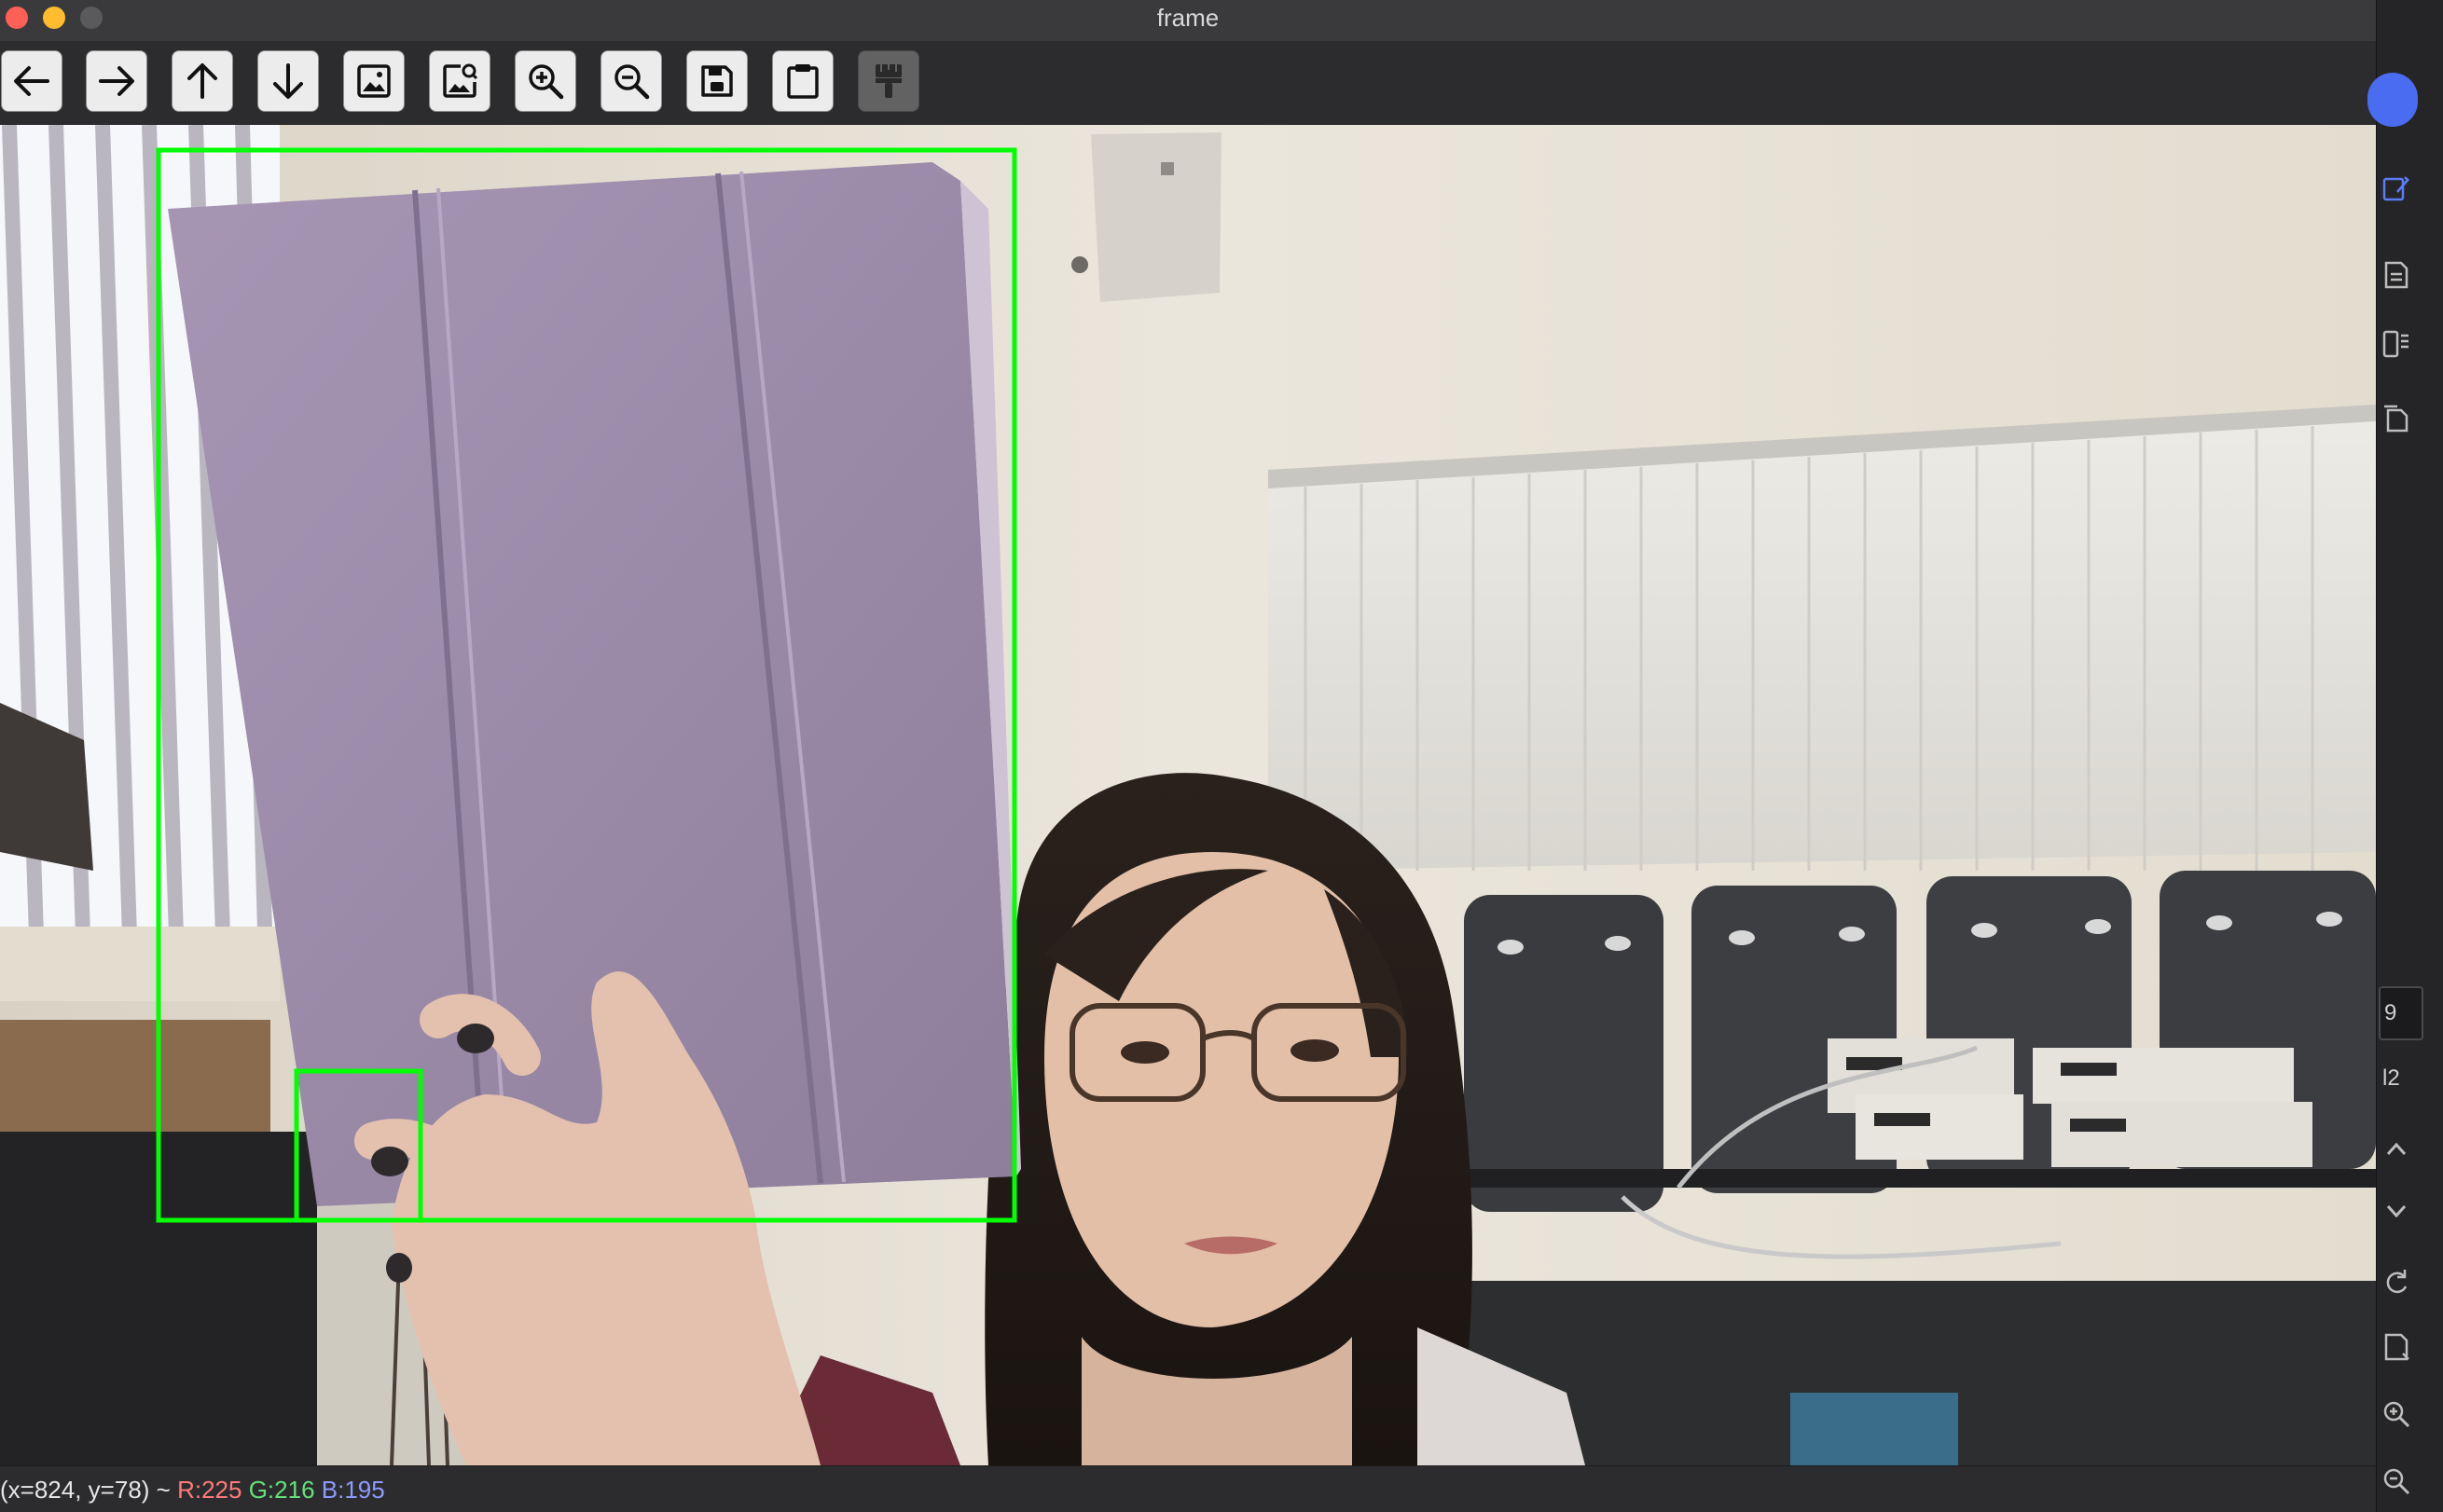 The image size is (2443, 1512). I want to click on document-list-icon, so click(2396, 275).